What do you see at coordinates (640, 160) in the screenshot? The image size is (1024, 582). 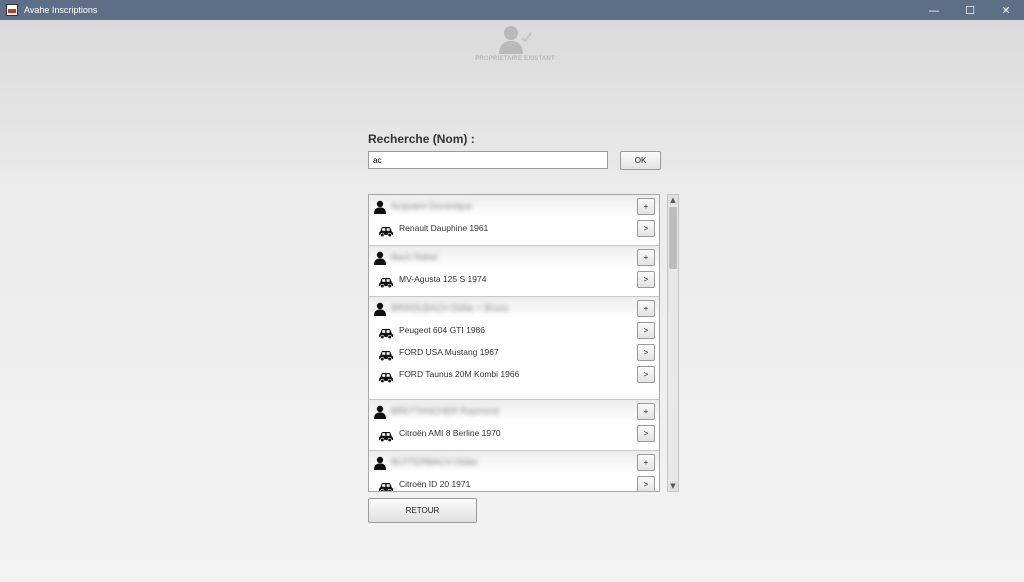 I see `ok-button: OK` at bounding box center [640, 160].